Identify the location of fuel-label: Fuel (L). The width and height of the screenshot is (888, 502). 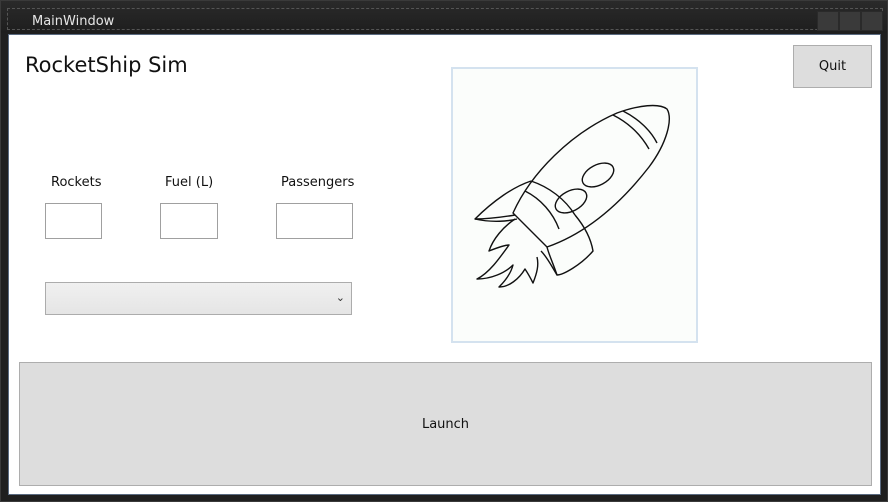
(189, 182).